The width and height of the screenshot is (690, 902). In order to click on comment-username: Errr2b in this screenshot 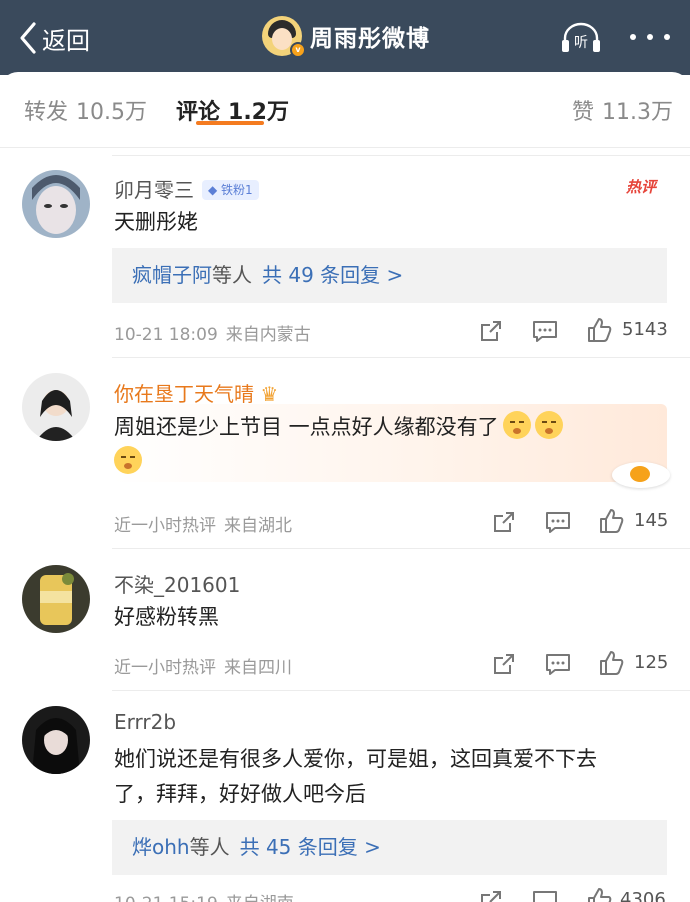, I will do `click(145, 722)`.